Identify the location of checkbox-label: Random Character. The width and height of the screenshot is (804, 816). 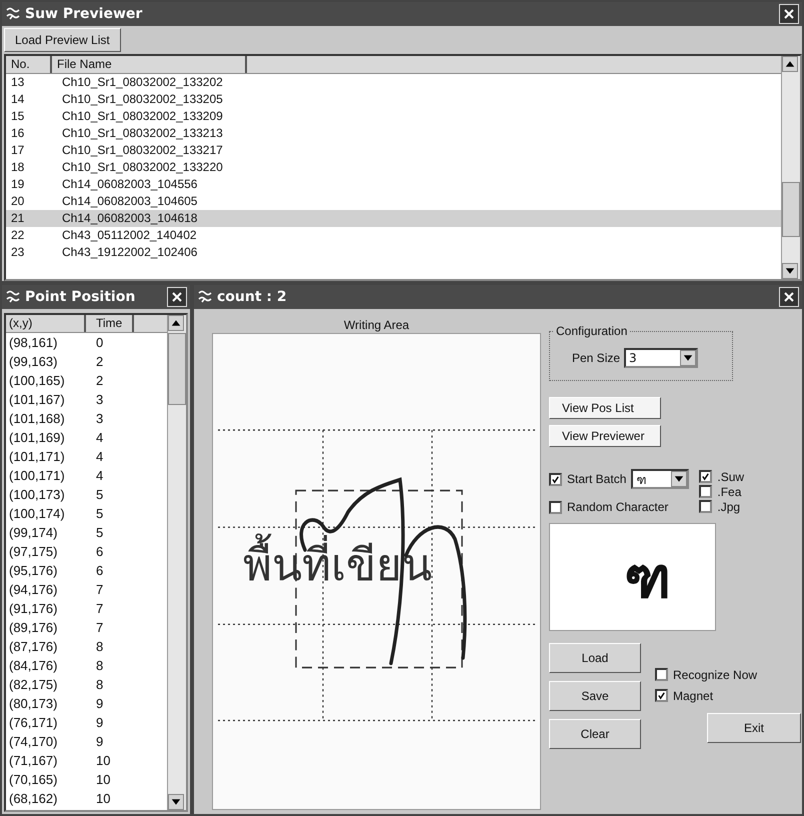
(617, 507).